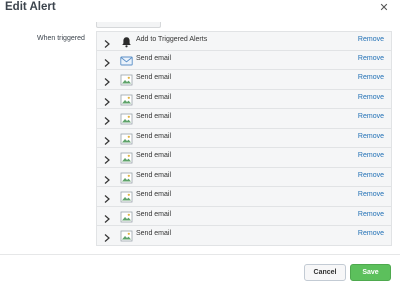 The width and height of the screenshot is (400, 288). What do you see at coordinates (200, 11) in the screenshot?
I see `dialog-header: Edit Alert ✕` at bounding box center [200, 11].